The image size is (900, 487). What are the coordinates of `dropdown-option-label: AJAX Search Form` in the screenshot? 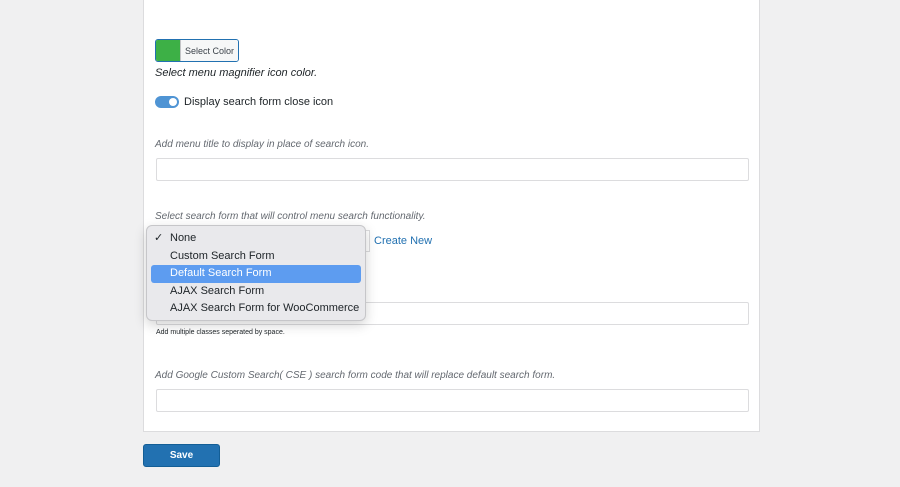 It's located at (217, 290).